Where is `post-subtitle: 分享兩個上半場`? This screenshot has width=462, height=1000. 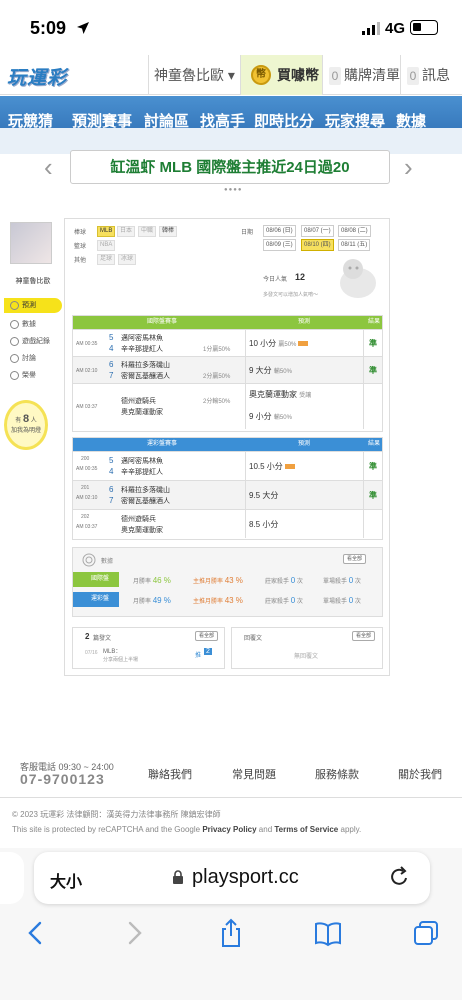
post-subtitle: 分享兩個上半場 is located at coordinates (121, 660).